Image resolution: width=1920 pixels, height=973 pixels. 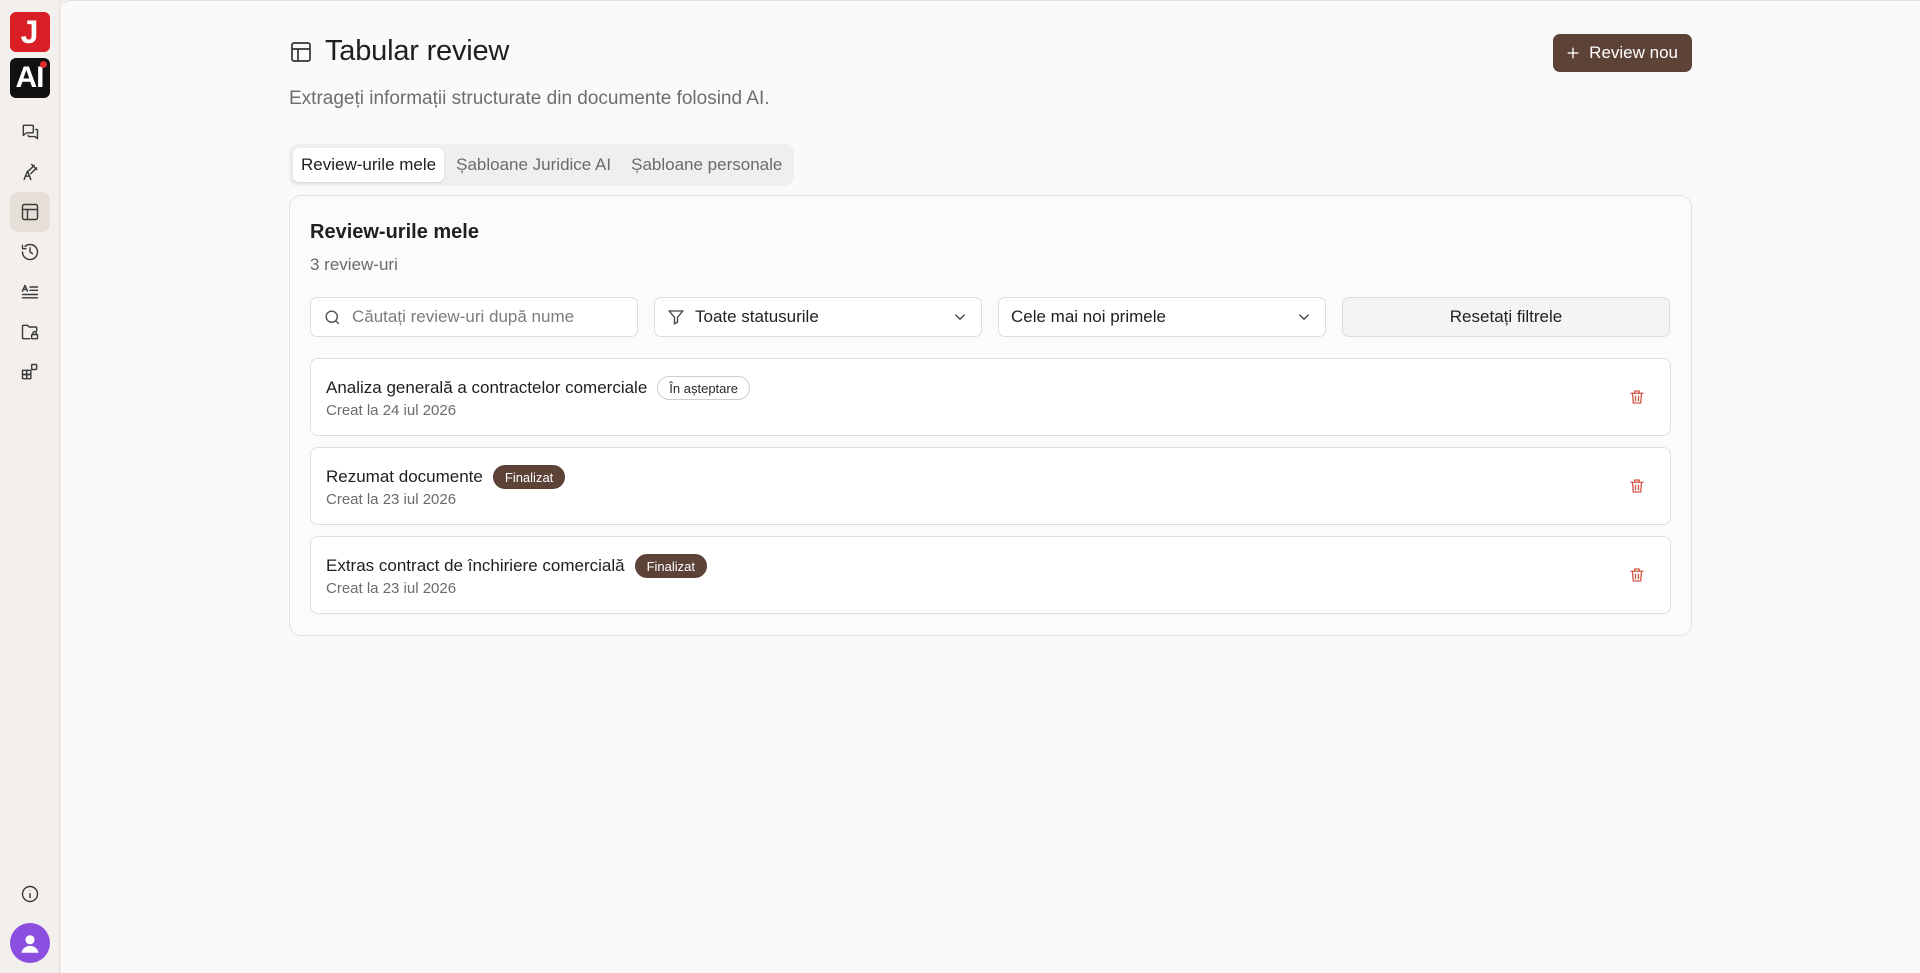 What do you see at coordinates (757, 316) in the screenshot?
I see `status-filter-value: Toate statusurile` at bounding box center [757, 316].